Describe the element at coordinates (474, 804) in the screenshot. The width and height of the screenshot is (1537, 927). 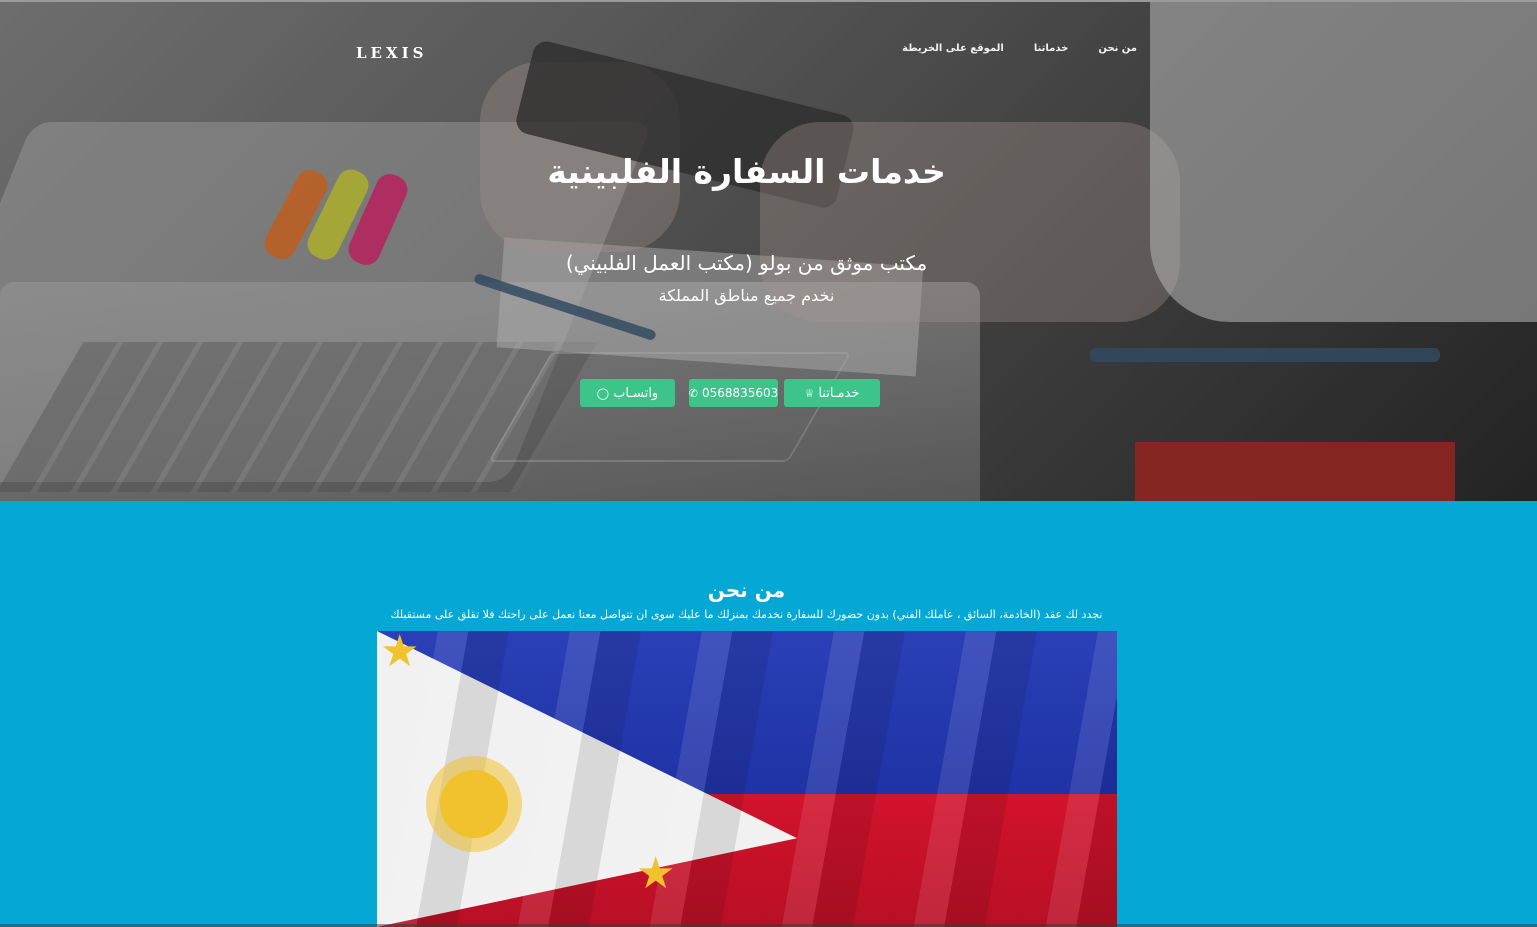
I see `flag-sun-icon` at that location.